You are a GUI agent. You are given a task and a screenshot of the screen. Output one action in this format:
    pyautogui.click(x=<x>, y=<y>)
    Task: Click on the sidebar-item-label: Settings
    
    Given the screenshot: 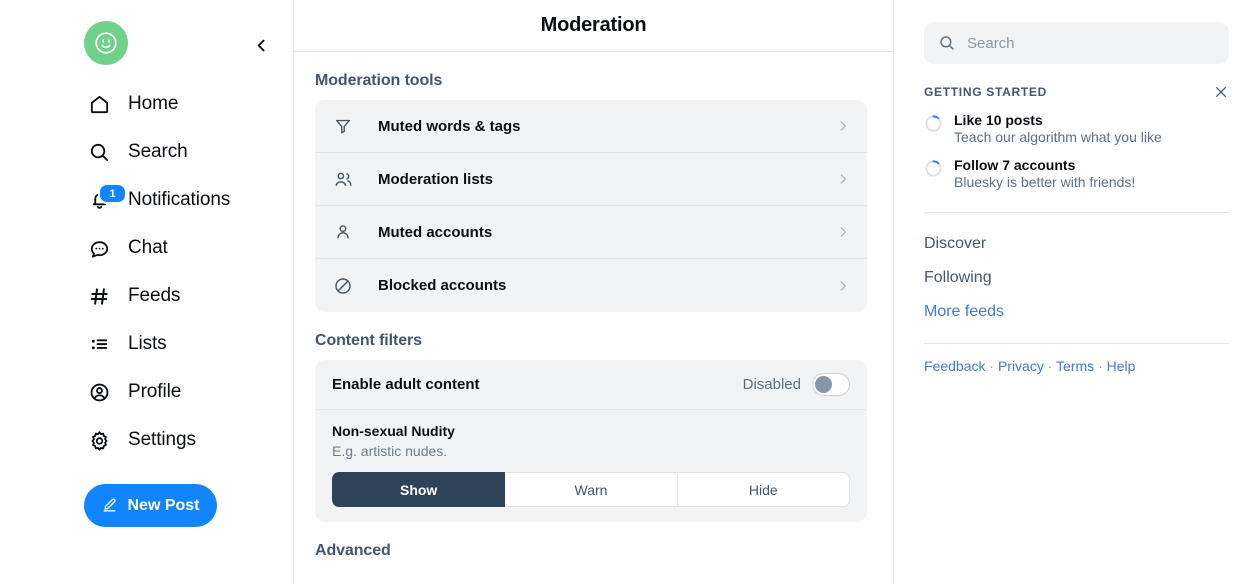 What is the action you would take?
    pyautogui.click(x=162, y=439)
    